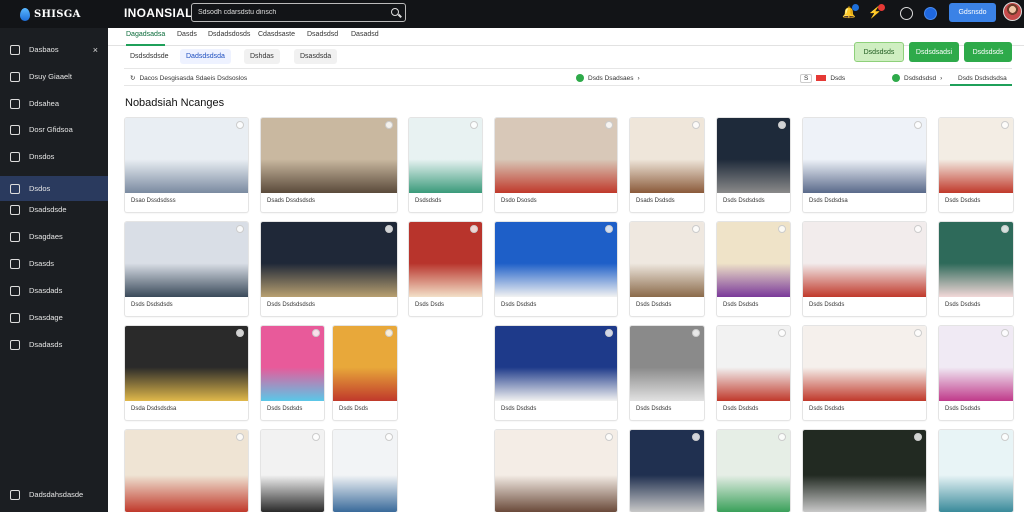 This screenshot has width=1024, height=512. What do you see at coordinates (54, 103) in the screenshot?
I see `sidebar-item-2: Ddsahea` at bounding box center [54, 103].